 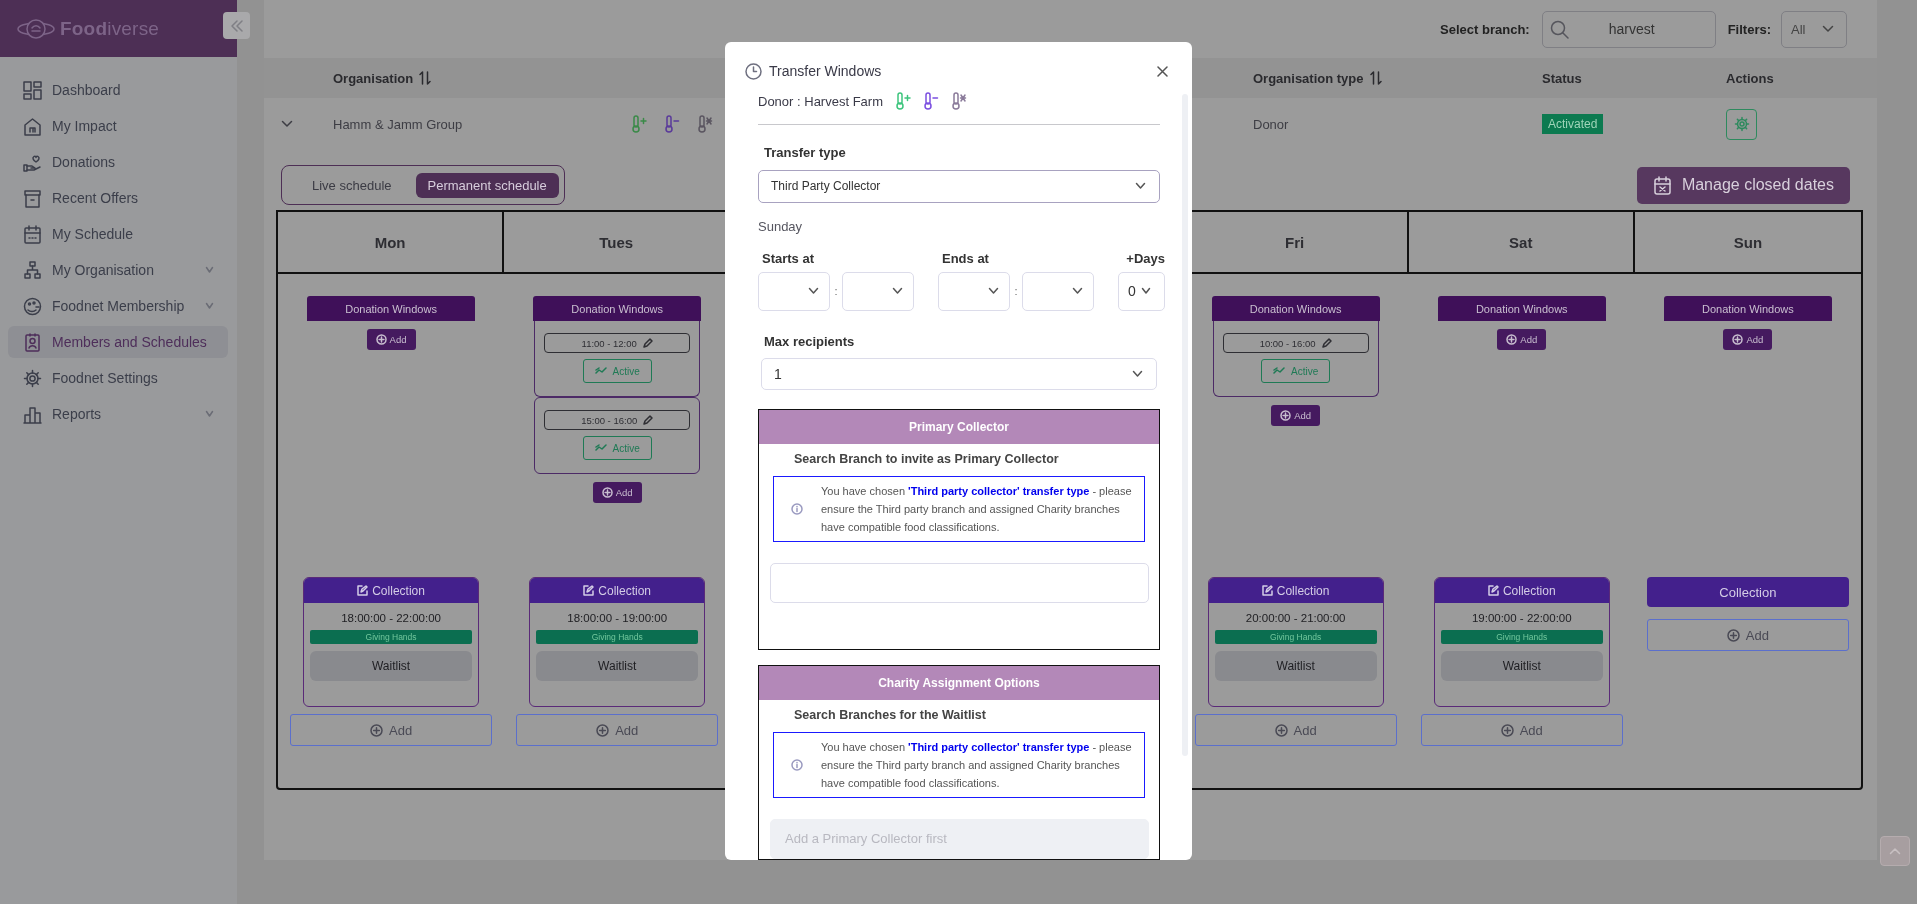 What do you see at coordinates (352, 185) in the screenshot?
I see `schedule-tab: Live schedule` at bounding box center [352, 185].